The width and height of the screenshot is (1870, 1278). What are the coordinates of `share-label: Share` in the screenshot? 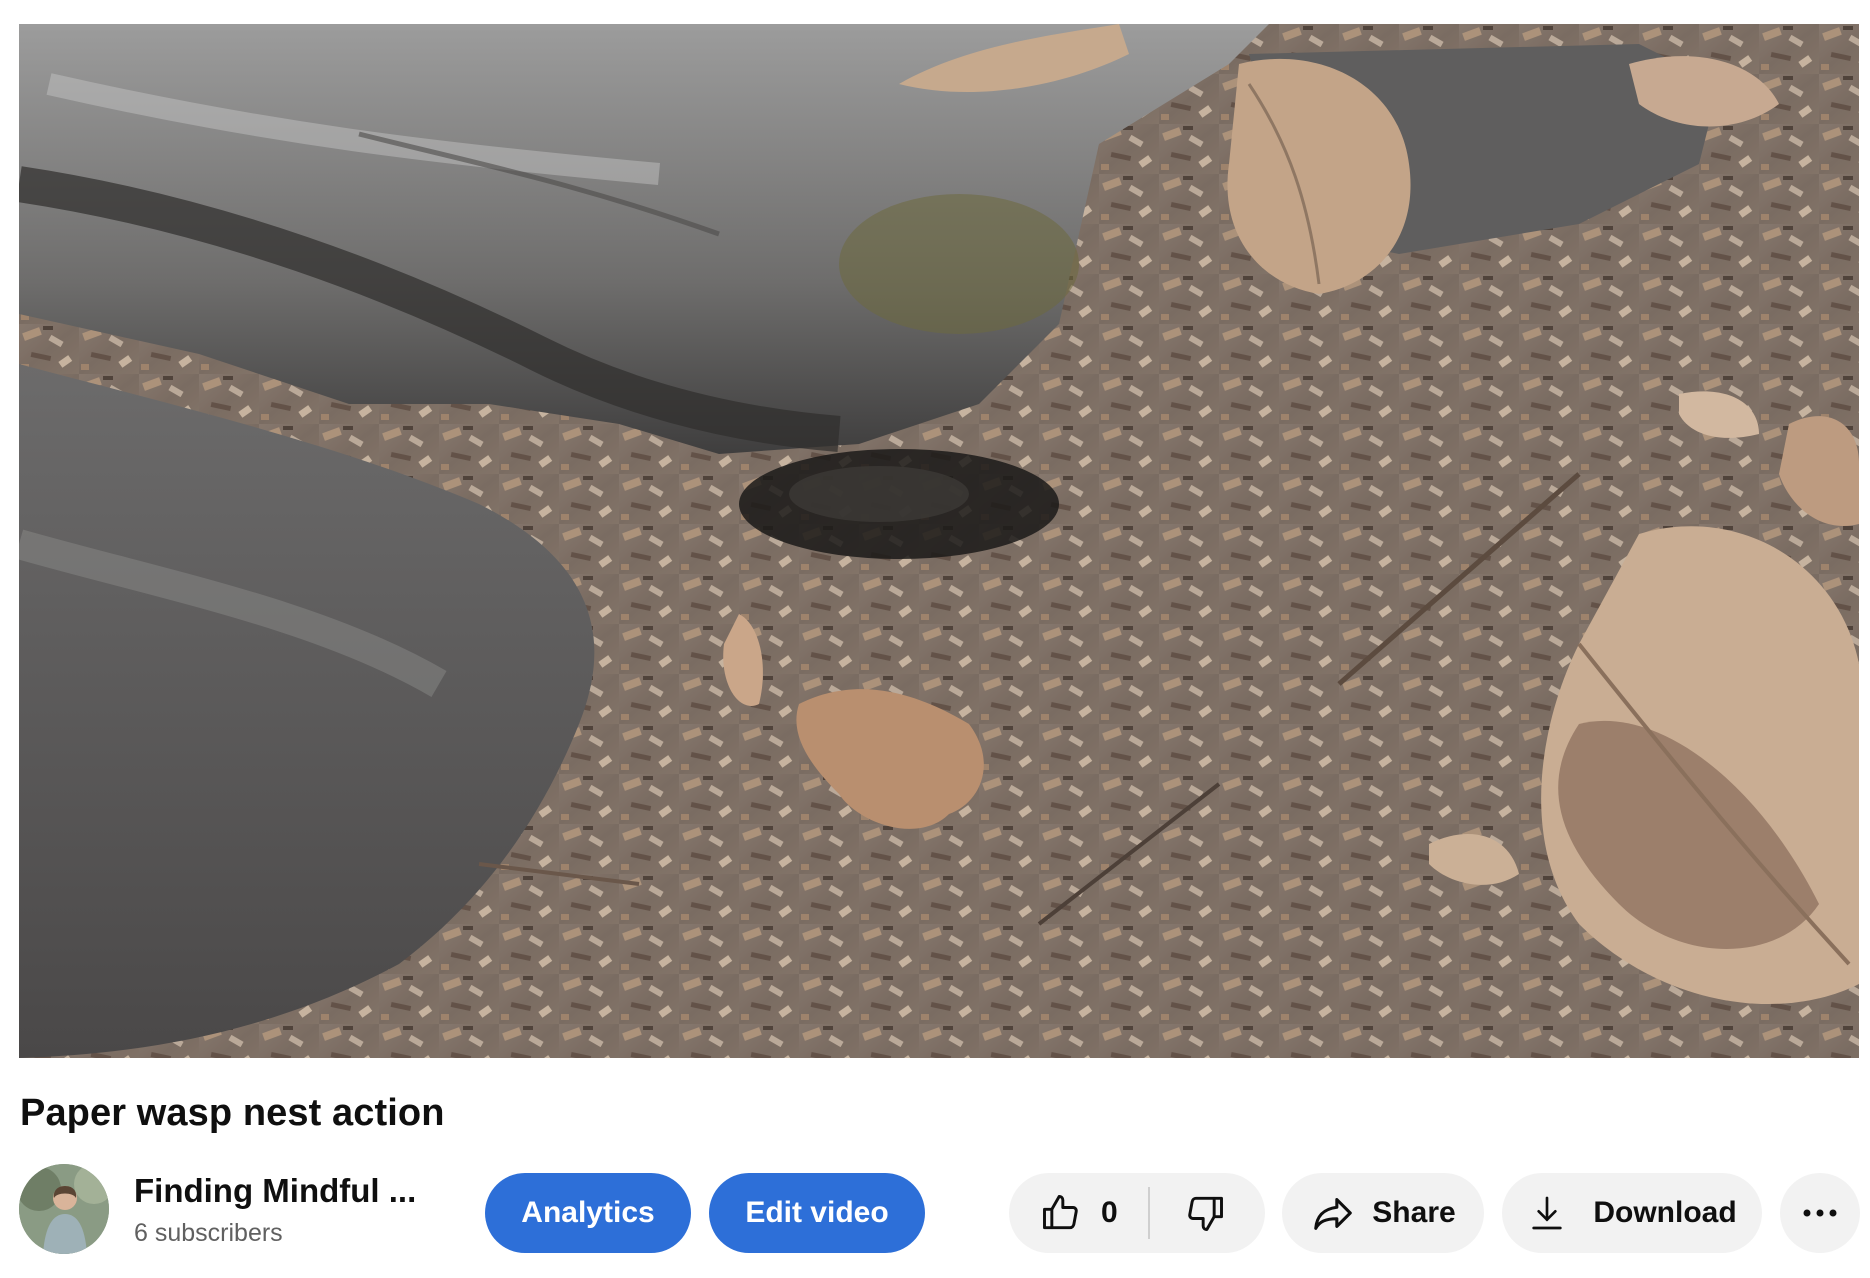 It's located at (1414, 1212).